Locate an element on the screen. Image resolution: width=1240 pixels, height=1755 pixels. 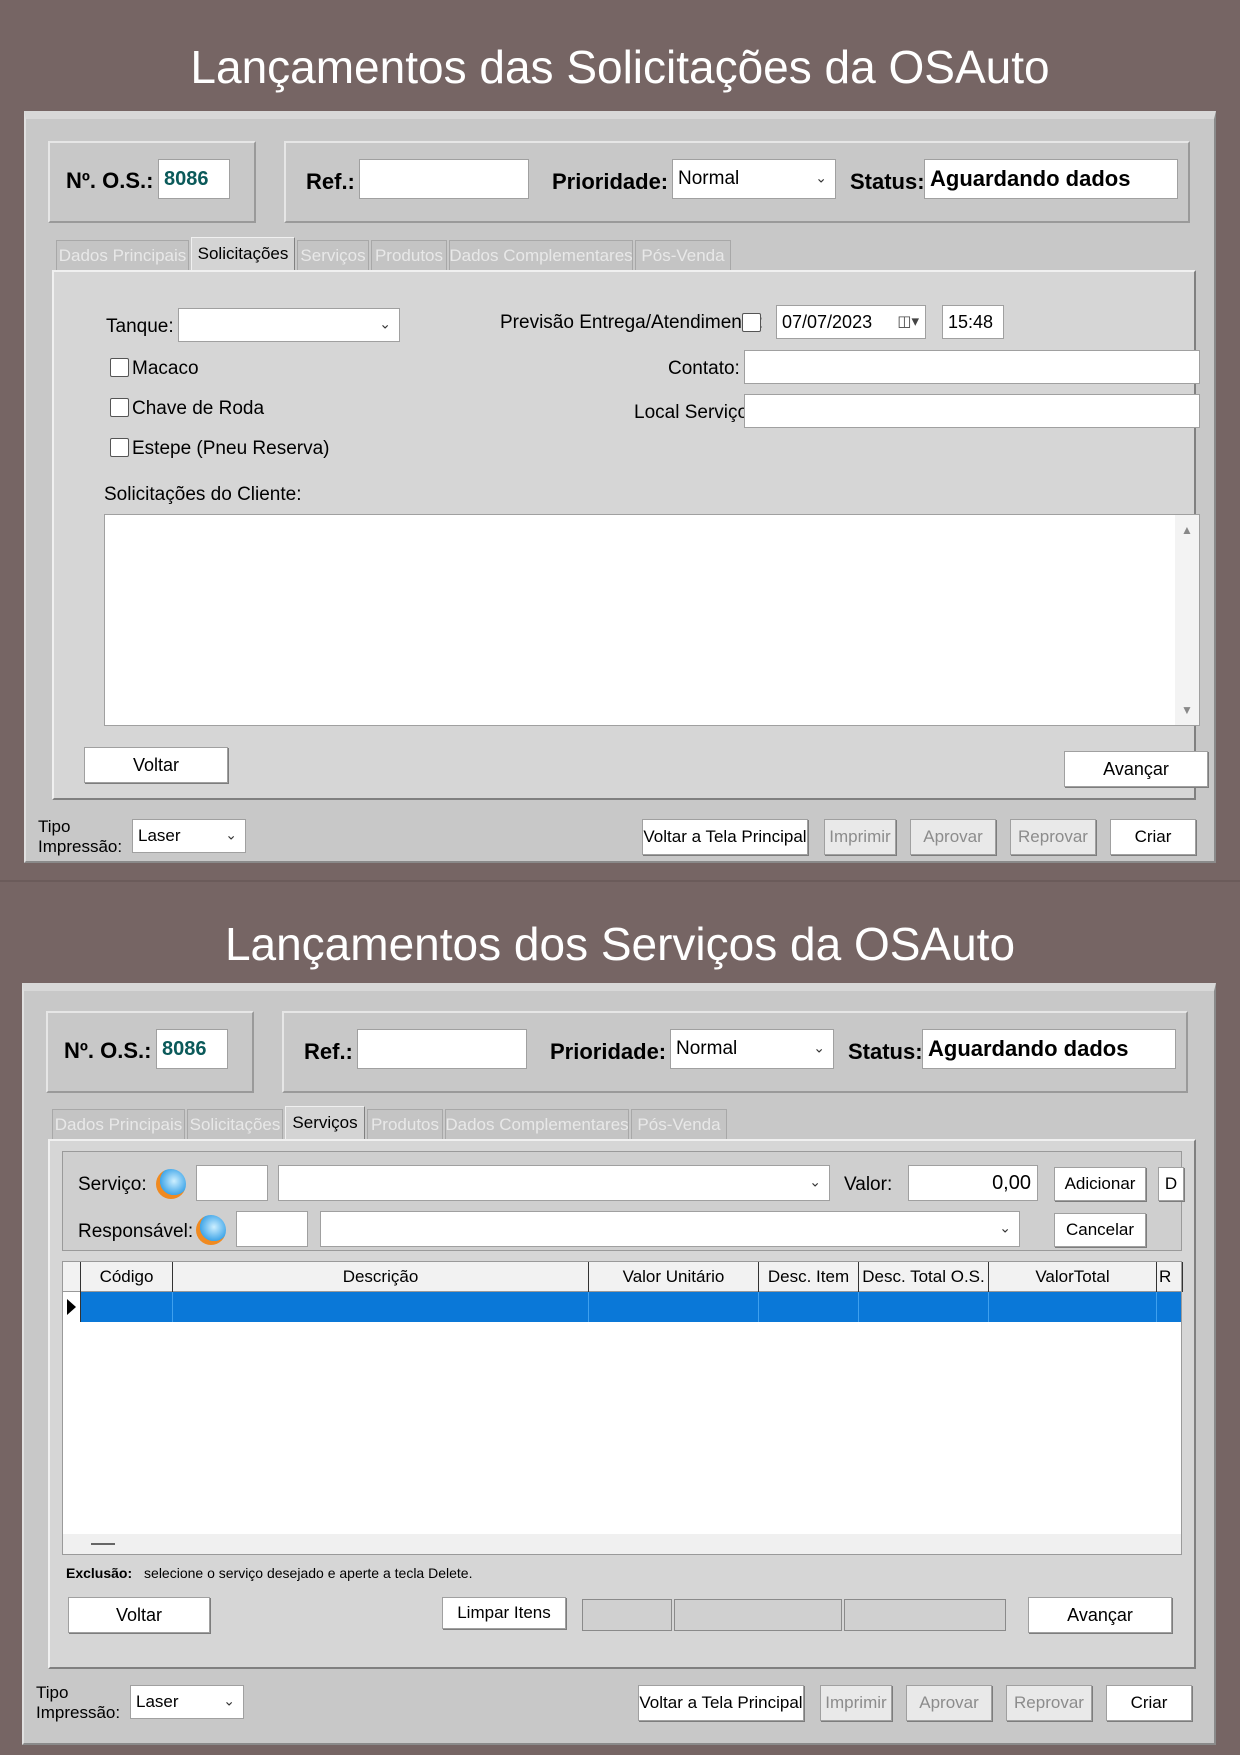
grid-row-indicator-header is located at coordinates (72, 1277).